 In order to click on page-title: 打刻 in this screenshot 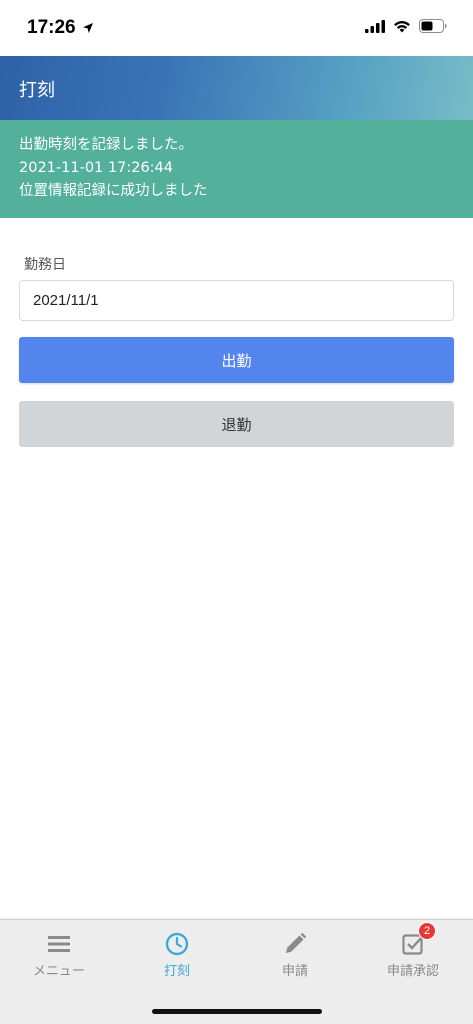, I will do `click(37, 90)`.